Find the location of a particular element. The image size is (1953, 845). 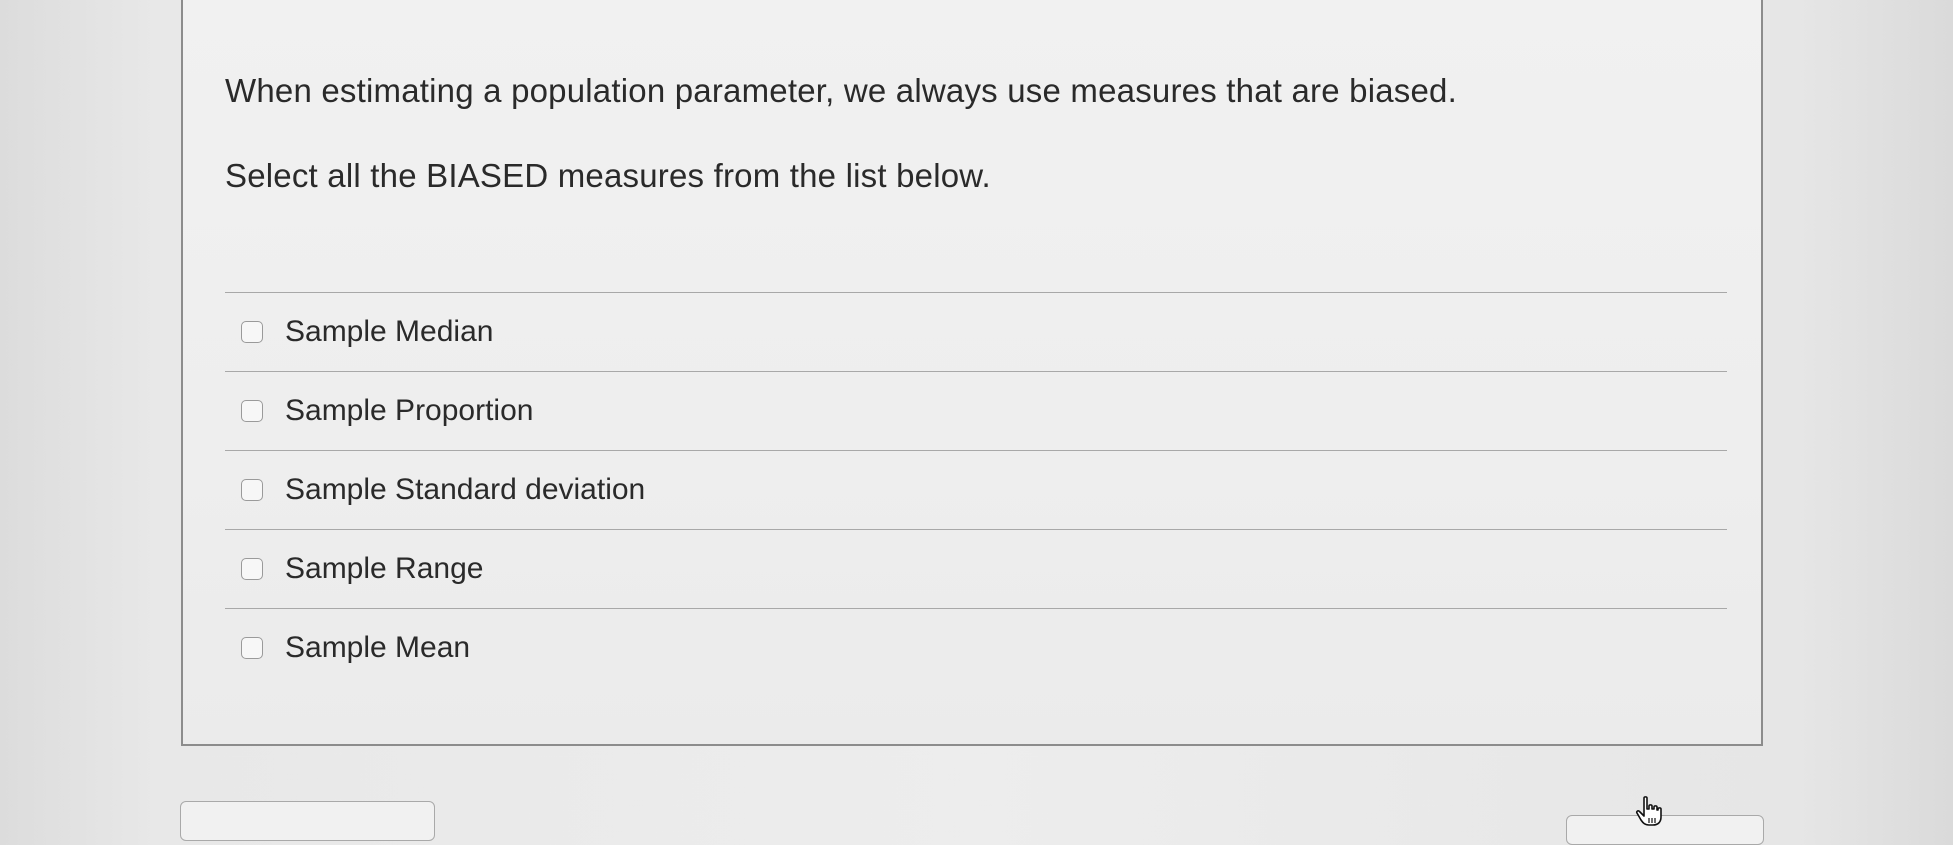

hand-pointer-icon is located at coordinates (1648, 811).